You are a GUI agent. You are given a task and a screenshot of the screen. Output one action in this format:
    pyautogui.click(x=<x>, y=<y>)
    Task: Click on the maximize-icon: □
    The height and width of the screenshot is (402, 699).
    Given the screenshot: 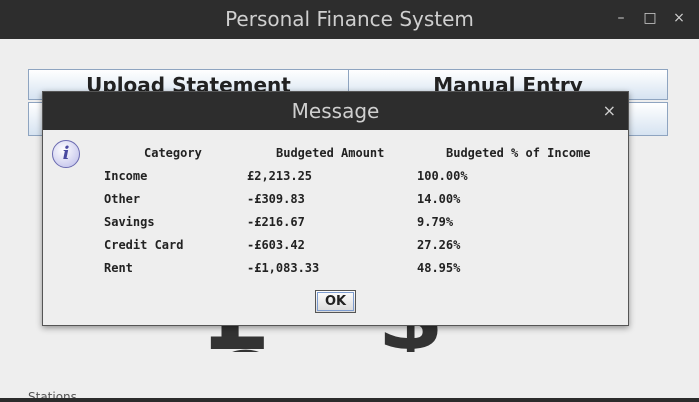 What is the action you would take?
    pyautogui.click(x=650, y=18)
    